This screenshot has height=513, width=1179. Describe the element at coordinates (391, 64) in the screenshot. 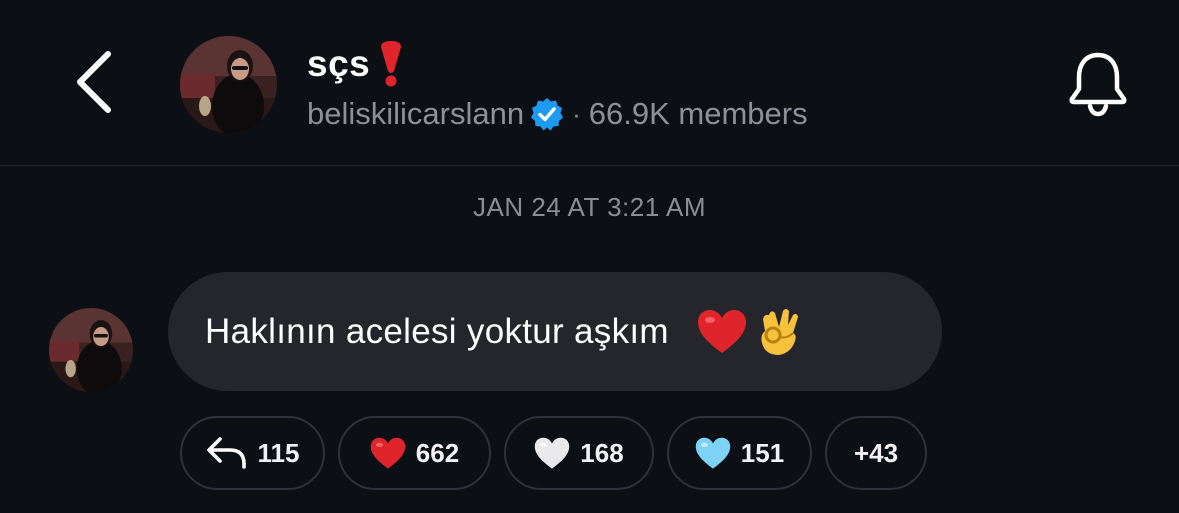

I see `exclamation-emoji-icon` at that location.